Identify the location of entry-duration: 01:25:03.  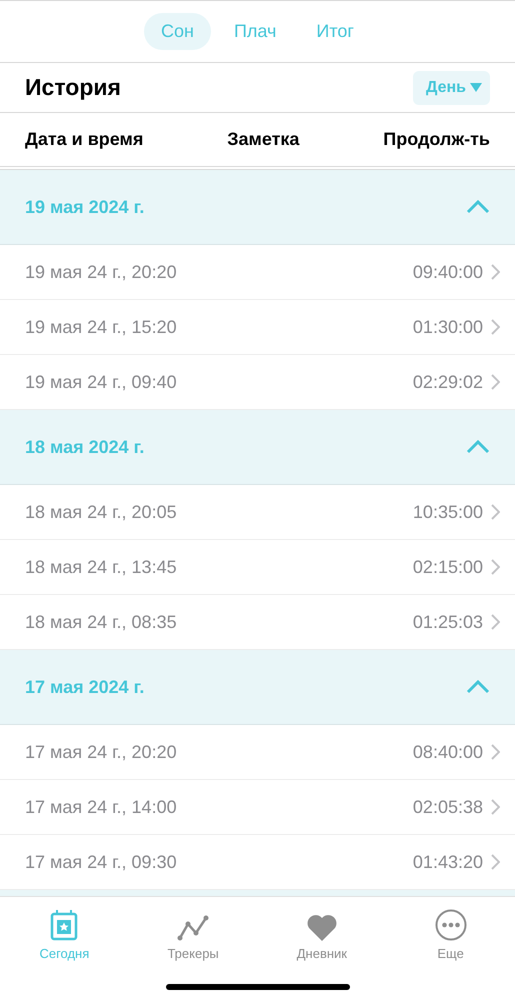
(447, 622).